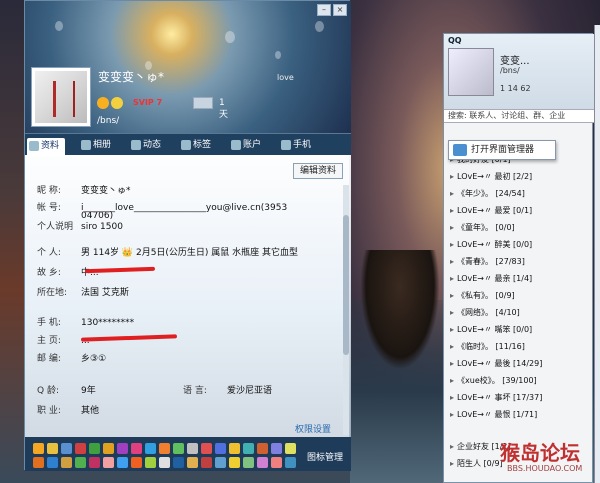 This screenshot has width=600, height=483. Describe the element at coordinates (49, 323) in the screenshot. I see `field-key: 手 机:` at that location.